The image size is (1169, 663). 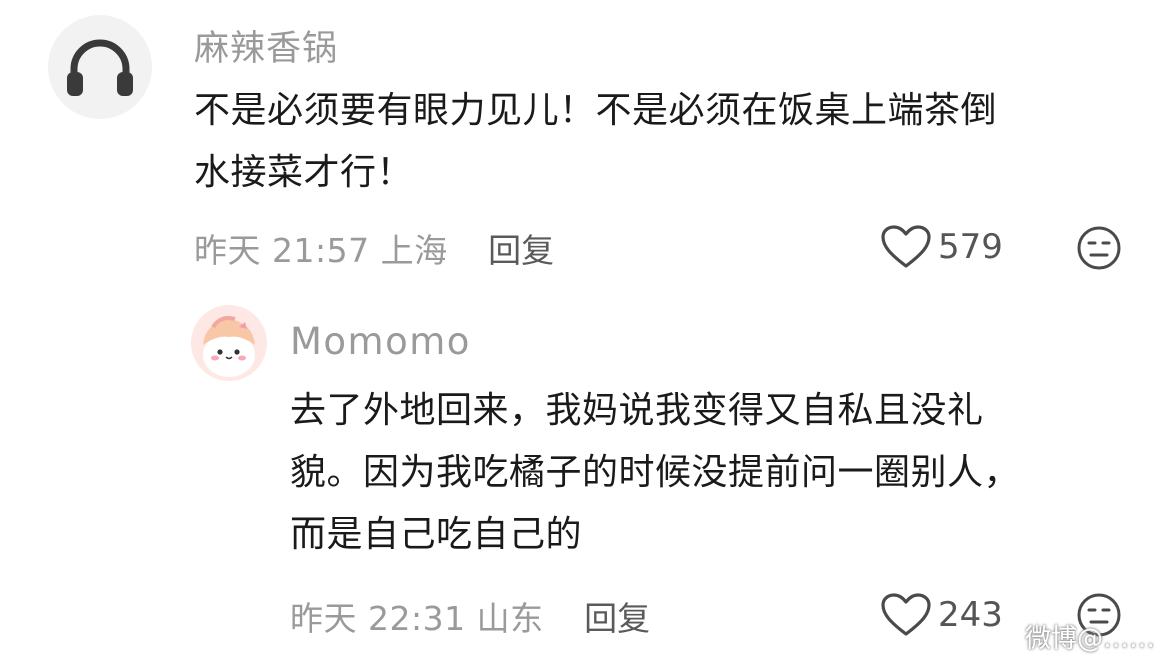 I want to click on comment-line: 不是必须要有眼力见儿！不是必须在饭桌上端茶倒, so click(x=596, y=110).